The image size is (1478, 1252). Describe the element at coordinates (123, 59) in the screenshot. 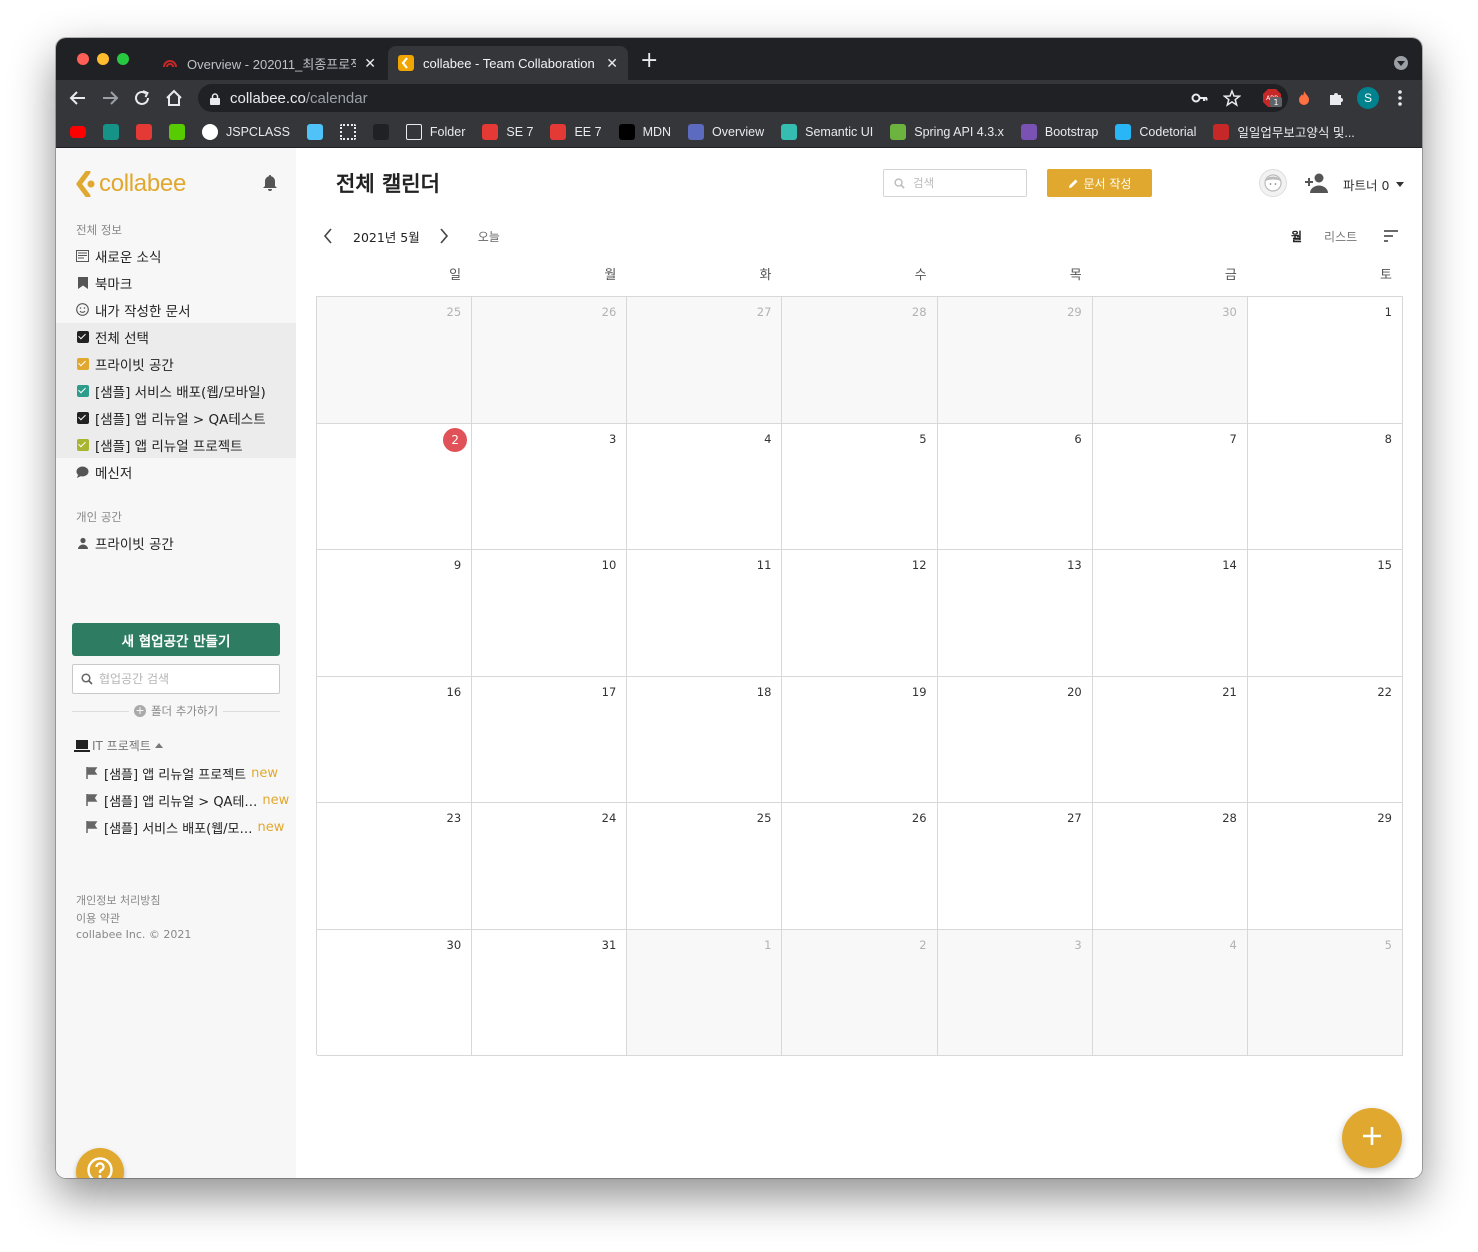

I see `maximize-window-button` at that location.